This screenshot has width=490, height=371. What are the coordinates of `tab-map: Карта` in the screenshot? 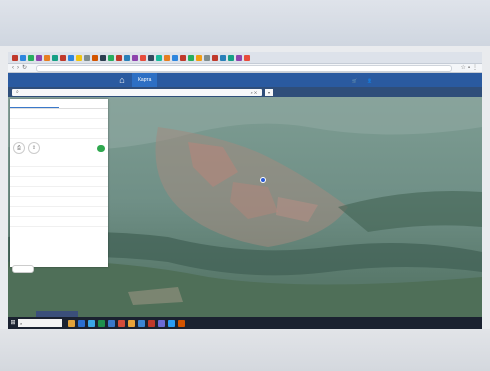 It's located at (145, 80).